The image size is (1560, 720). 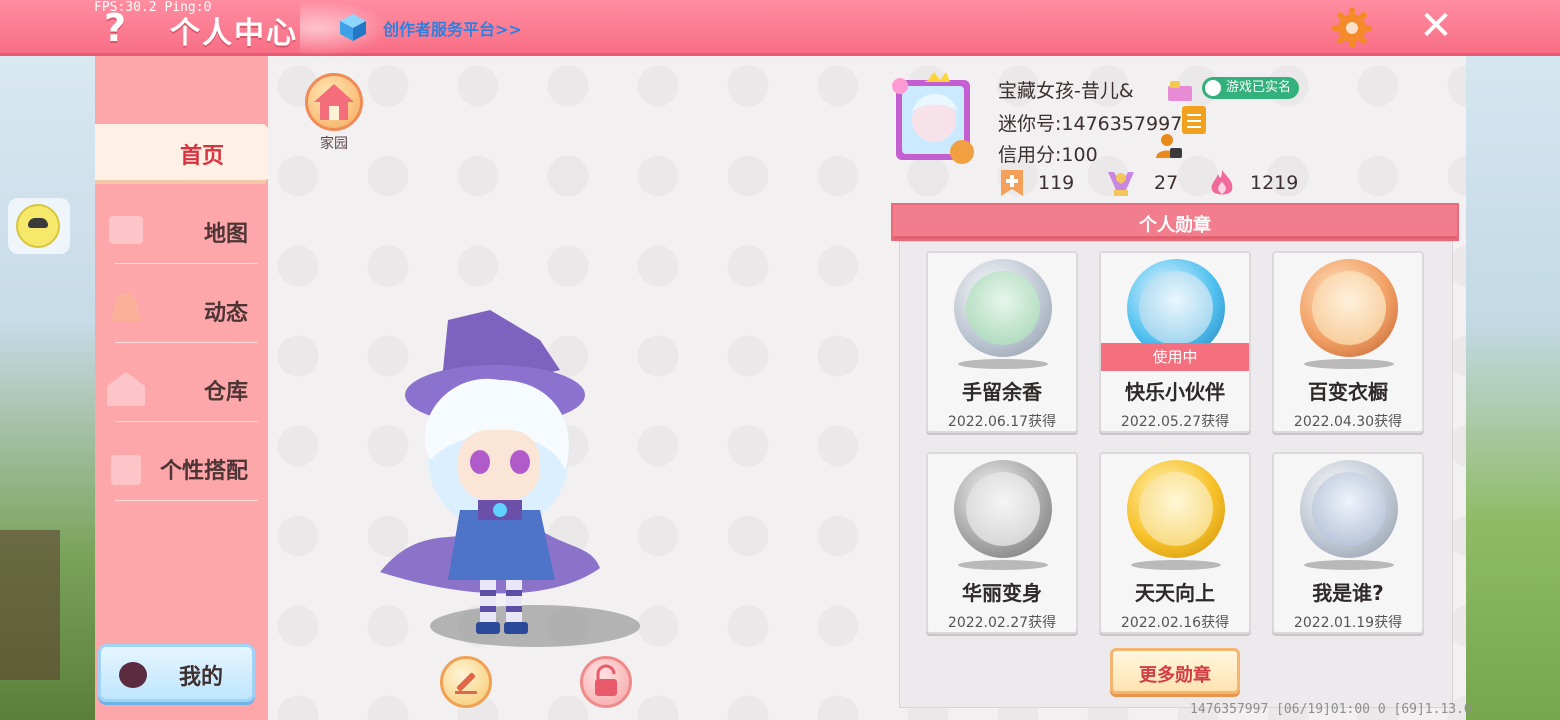 What do you see at coordinates (1002, 593) in the screenshot?
I see `badge-name: 华丽变身` at bounding box center [1002, 593].